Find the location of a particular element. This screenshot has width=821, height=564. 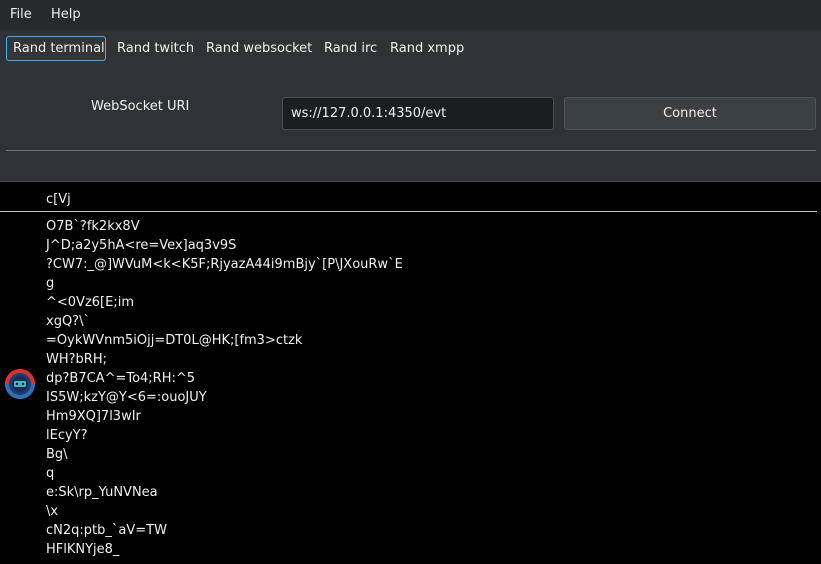

irc-badge-icon is located at coordinates (20, 384).